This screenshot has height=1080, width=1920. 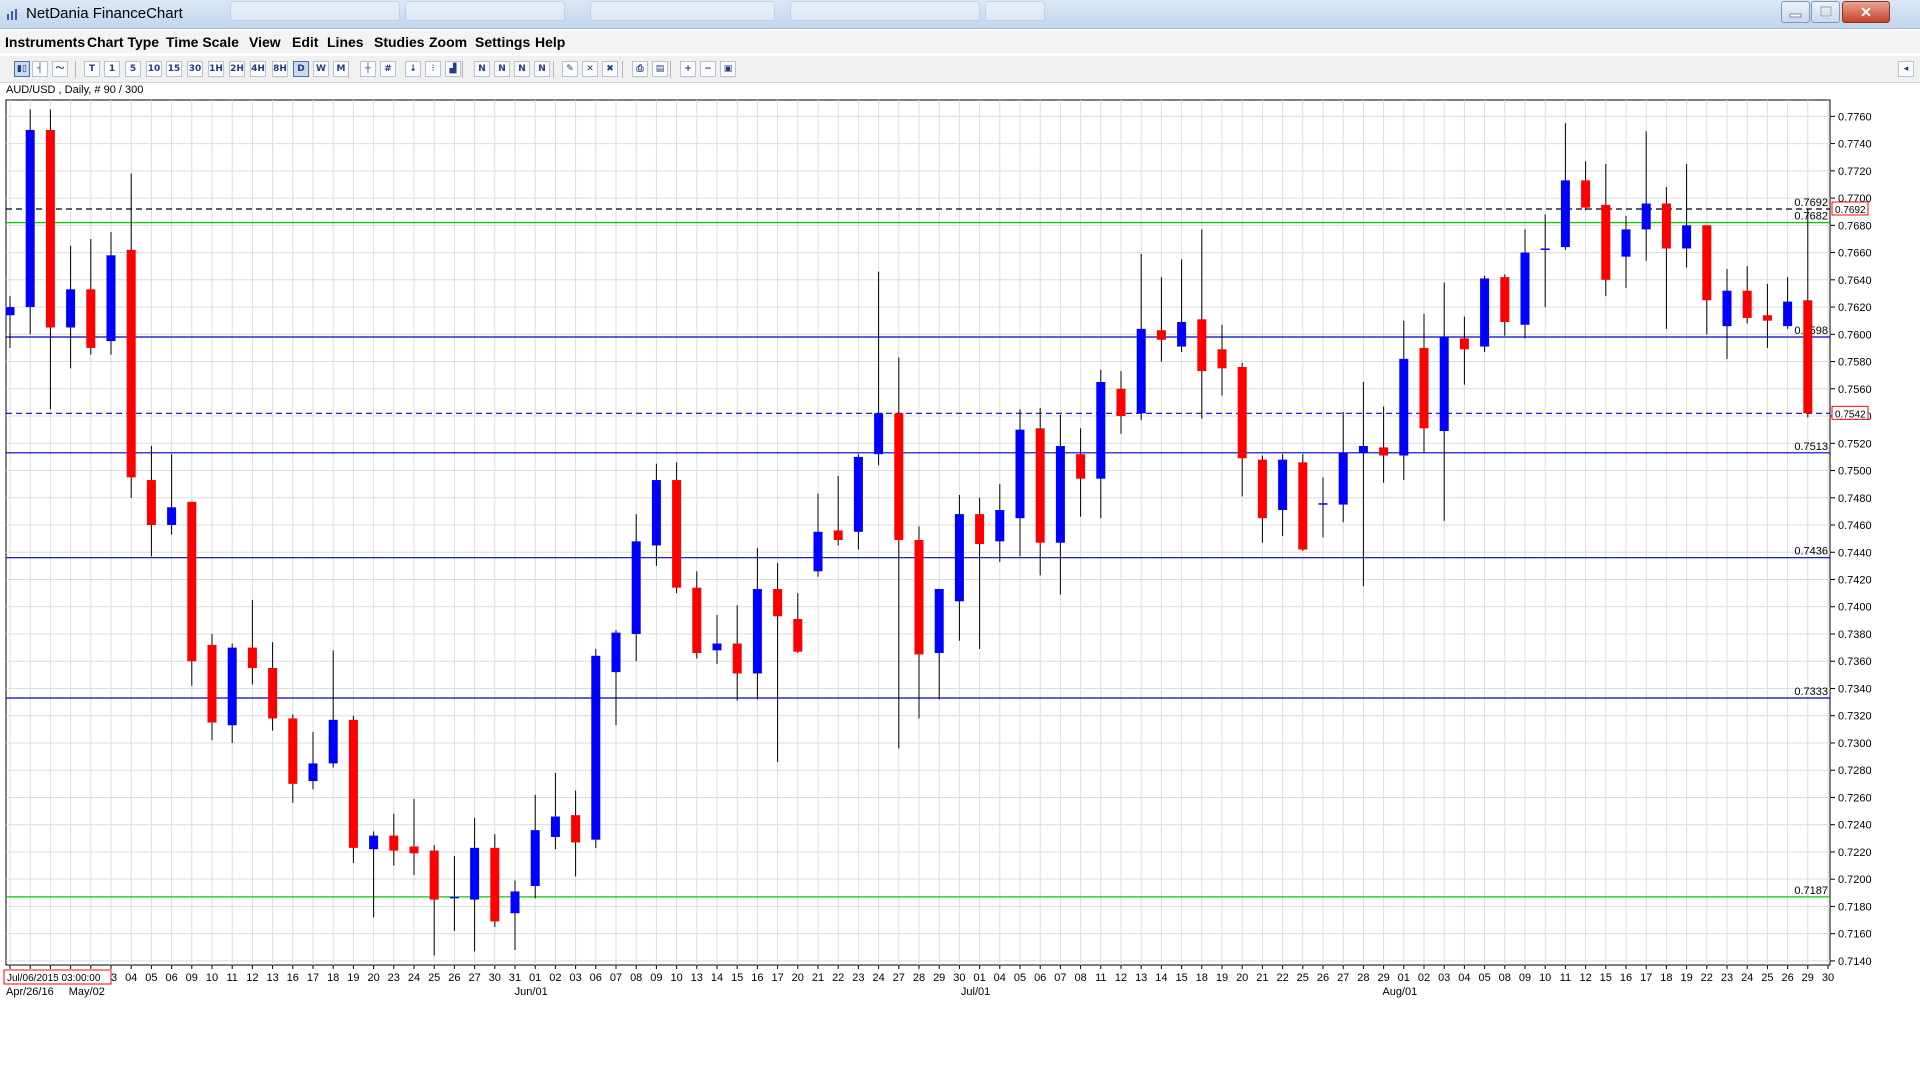 What do you see at coordinates (531, 992) in the screenshot?
I see `x-month-label: Jun/01` at bounding box center [531, 992].